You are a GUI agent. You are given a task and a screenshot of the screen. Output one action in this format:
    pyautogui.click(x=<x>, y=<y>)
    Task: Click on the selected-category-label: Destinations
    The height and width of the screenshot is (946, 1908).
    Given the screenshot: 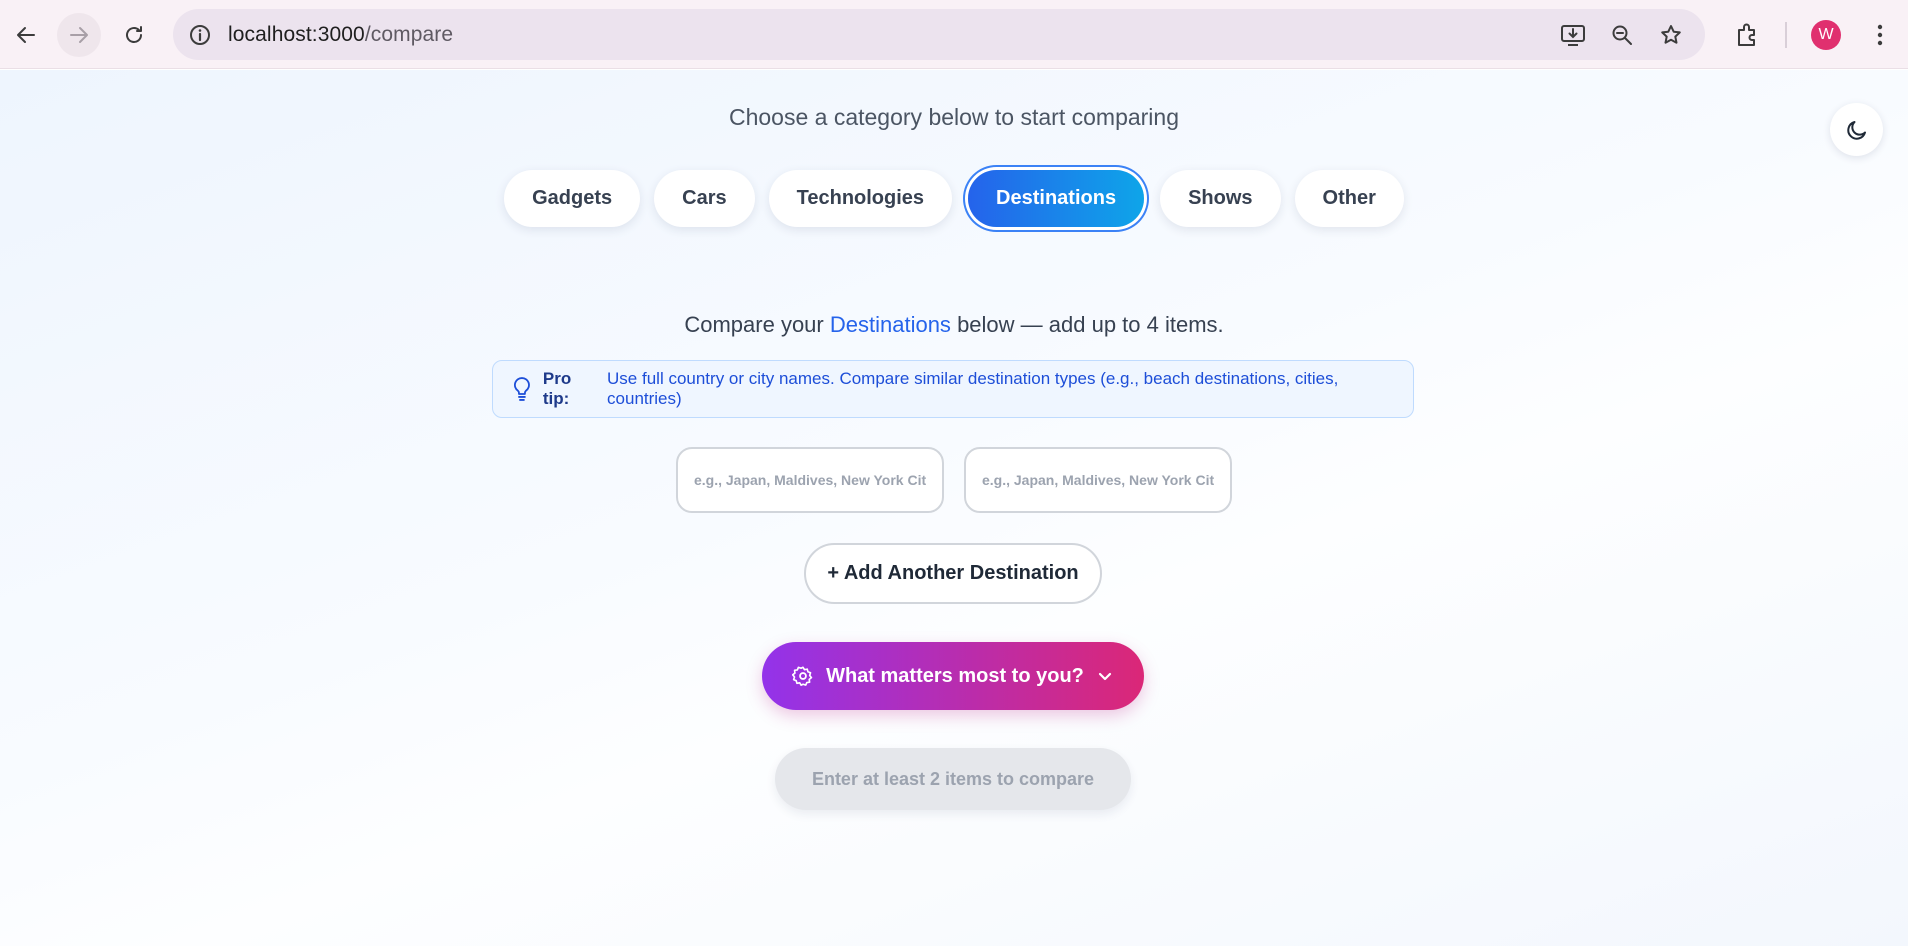 What is the action you would take?
    pyautogui.click(x=890, y=324)
    